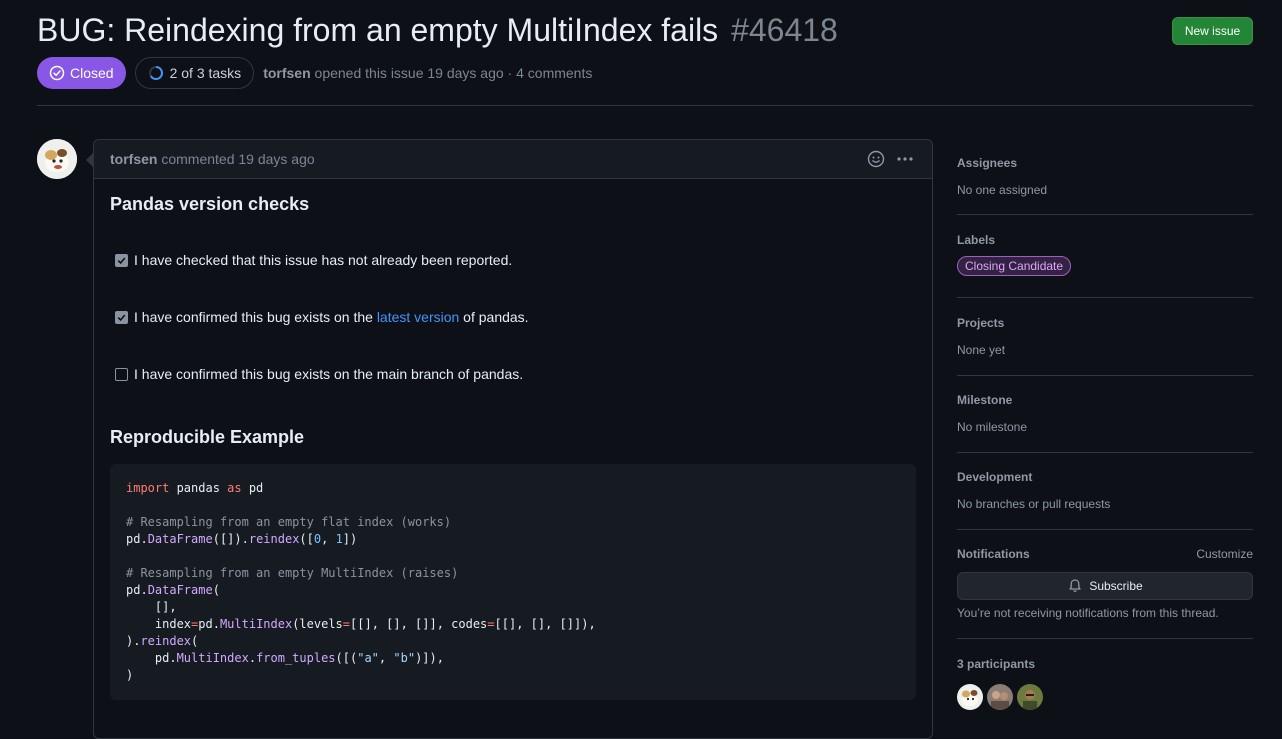  What do you see at coordinates (645, 105) in the screenshot?
I see `header-divider` at bounding box center [645, 105].